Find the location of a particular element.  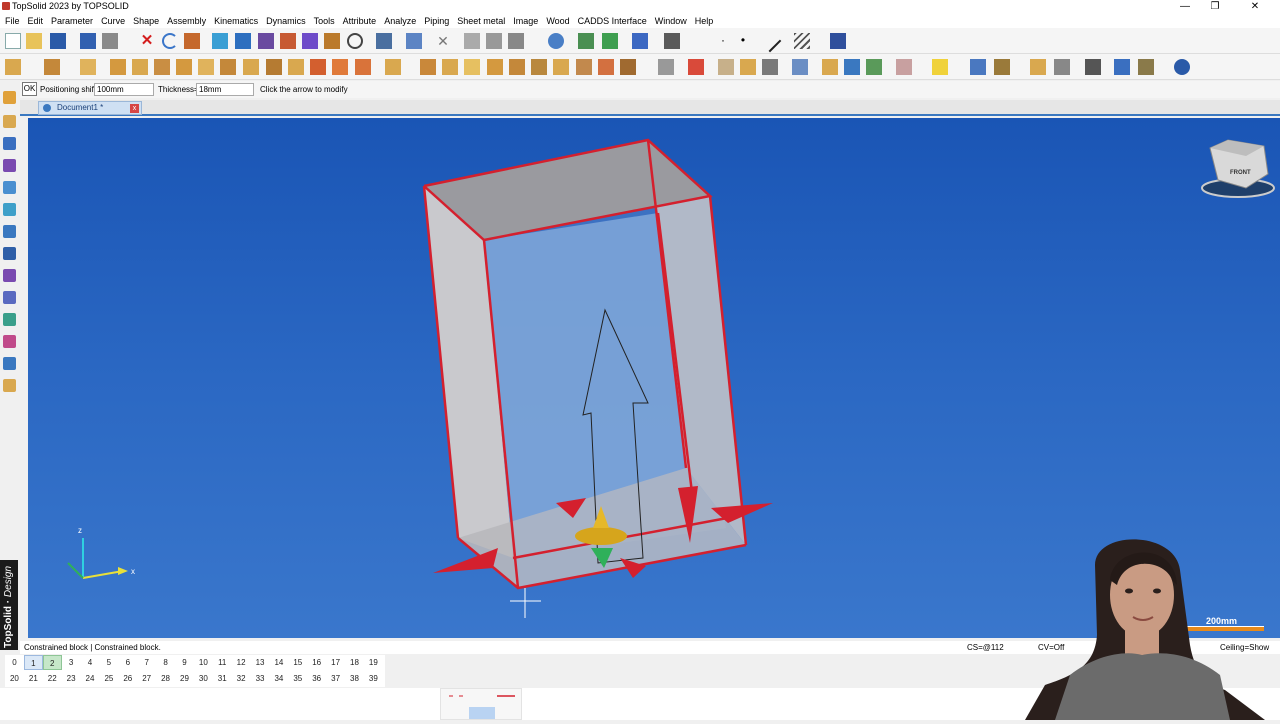

cut-list-icon is located at coordinates (1038, 67).